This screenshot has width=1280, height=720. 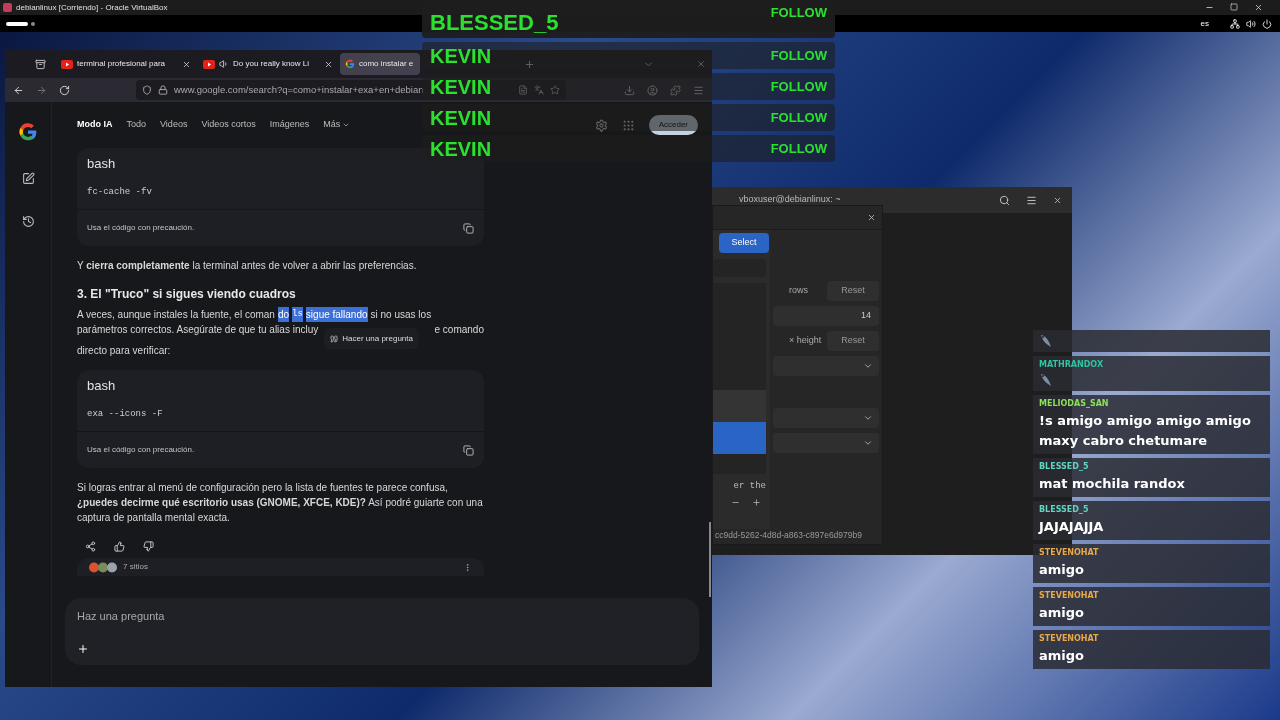 I want to click on shield-icon, so click(x=147, y=90).